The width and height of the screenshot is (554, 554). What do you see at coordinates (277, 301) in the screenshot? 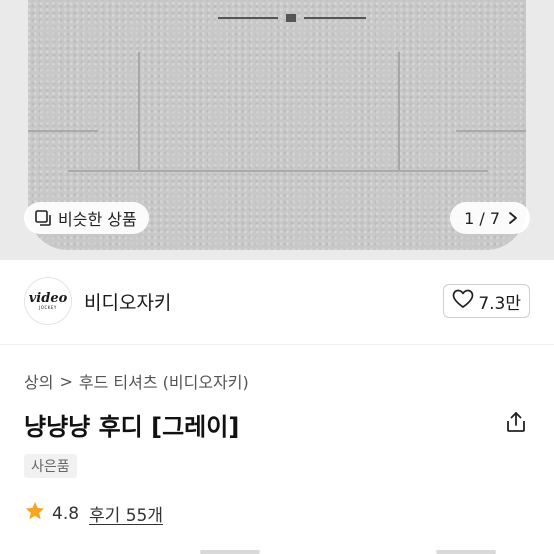
I see `seller-row: video JOCKEY 비디오자키 7.3만` at bounding box center [277, 301].